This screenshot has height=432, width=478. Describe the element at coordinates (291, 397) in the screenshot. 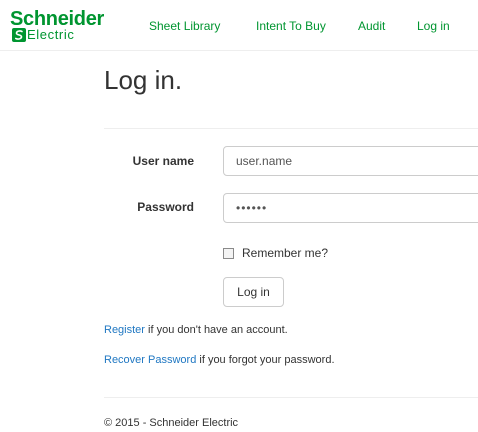

I see `footer-divider` at that location.